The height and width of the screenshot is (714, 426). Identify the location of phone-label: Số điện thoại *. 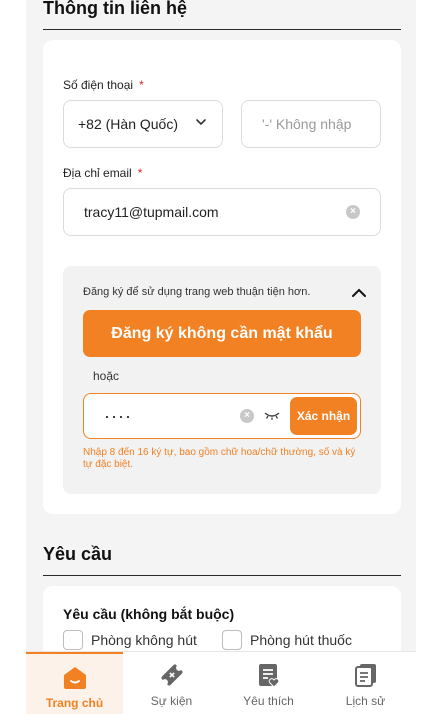
(103, 85).